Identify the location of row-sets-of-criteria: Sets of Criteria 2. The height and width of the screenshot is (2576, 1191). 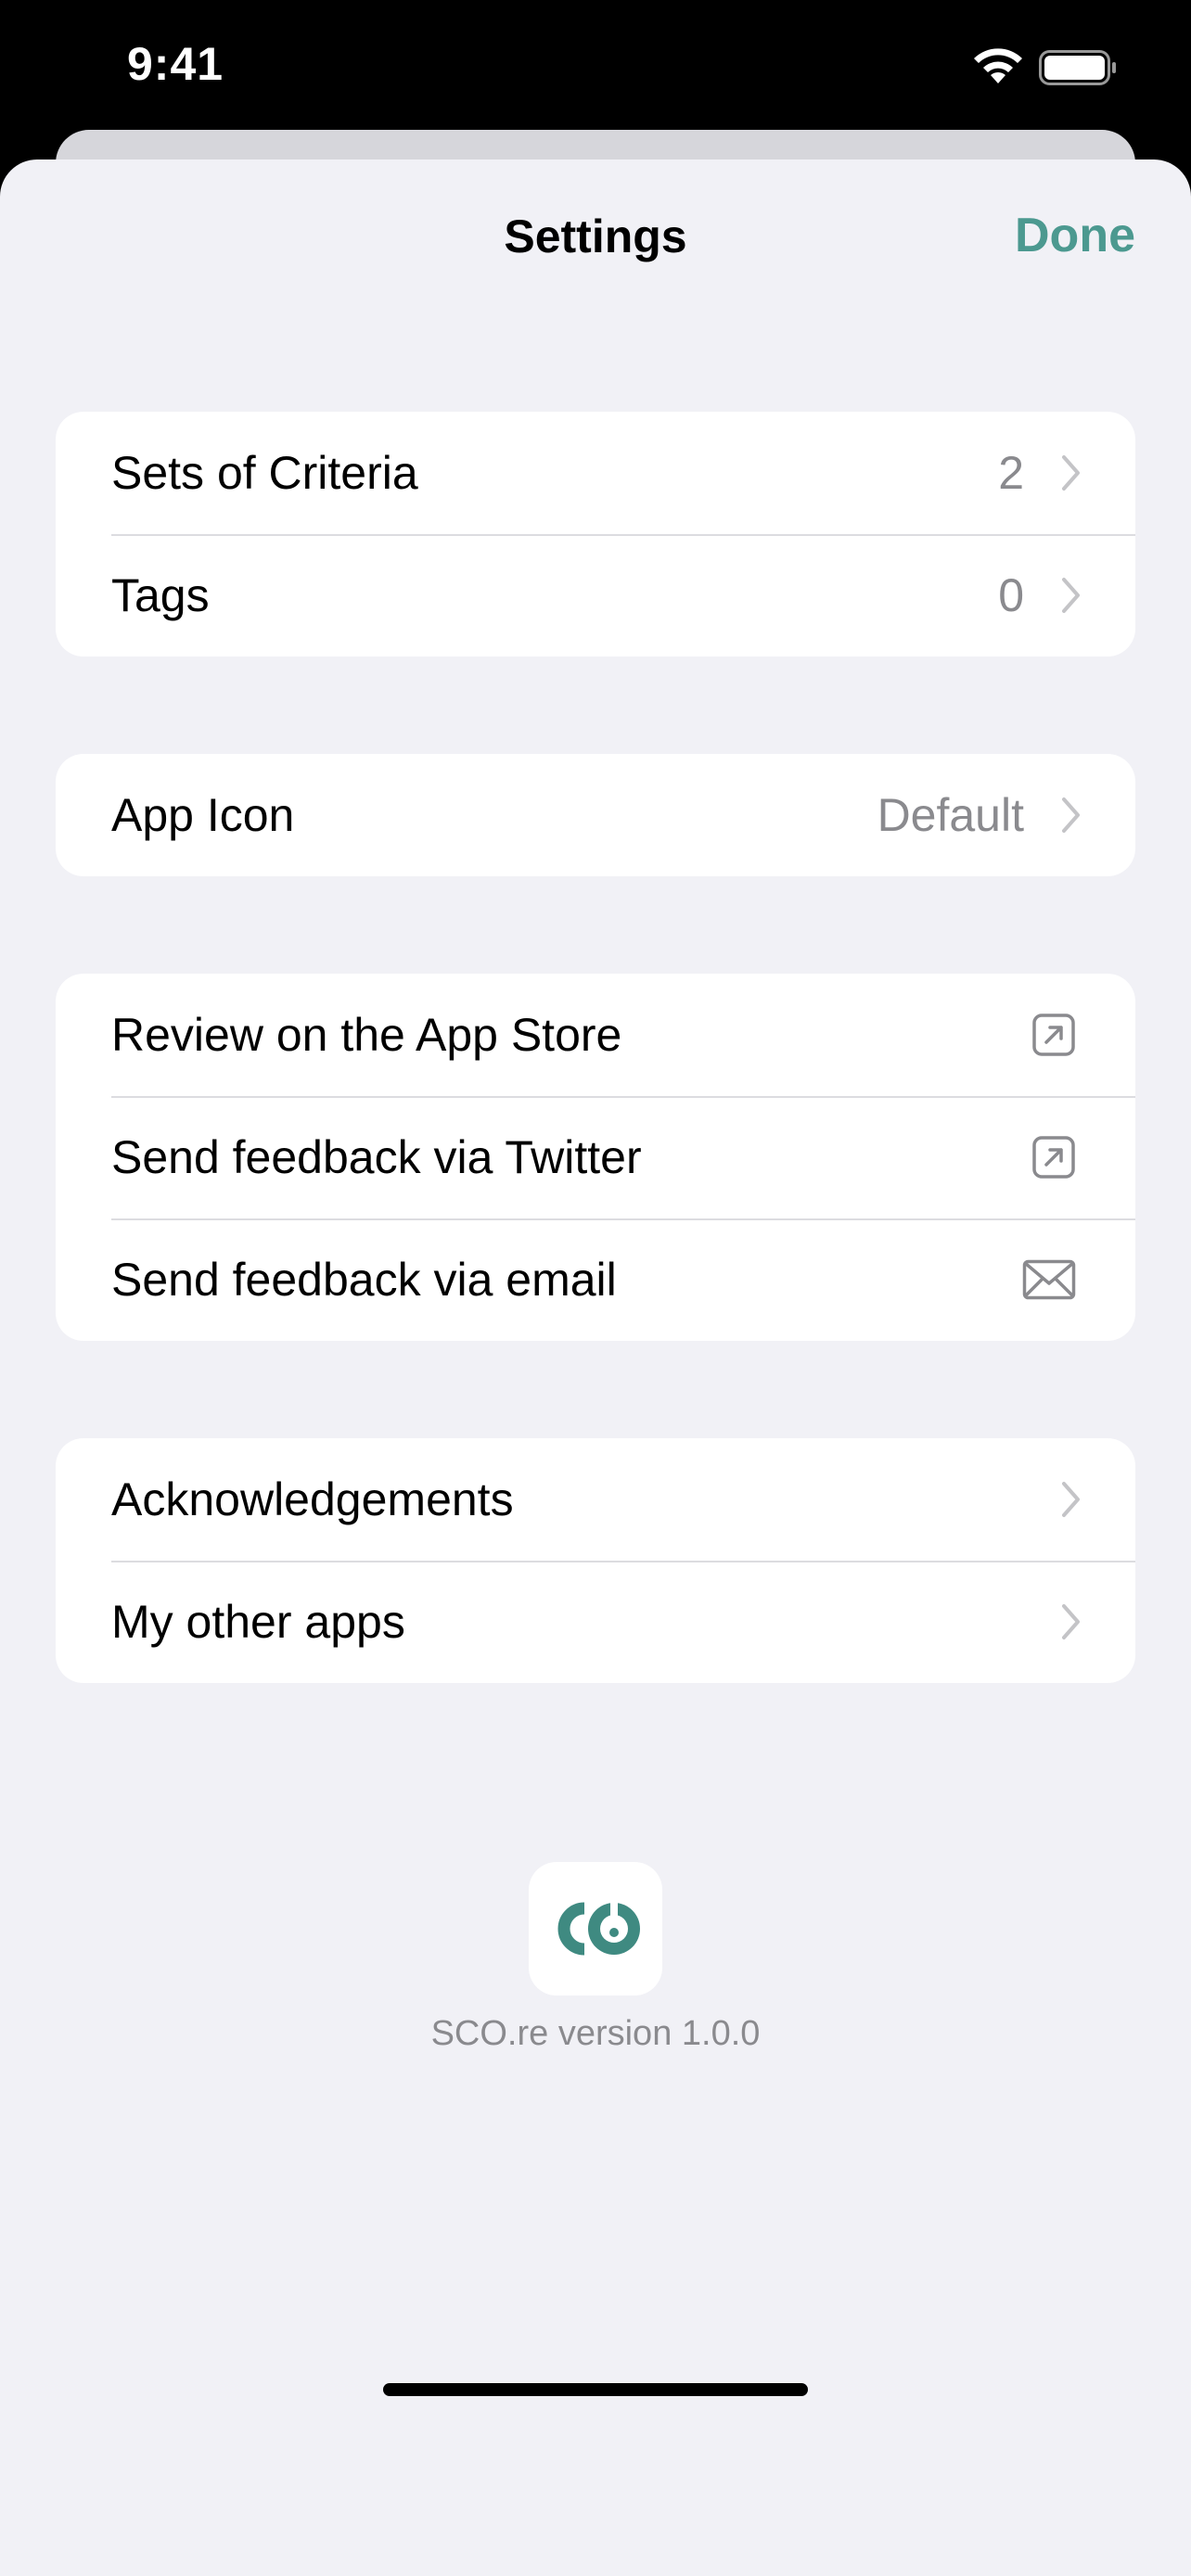
(595, 473).